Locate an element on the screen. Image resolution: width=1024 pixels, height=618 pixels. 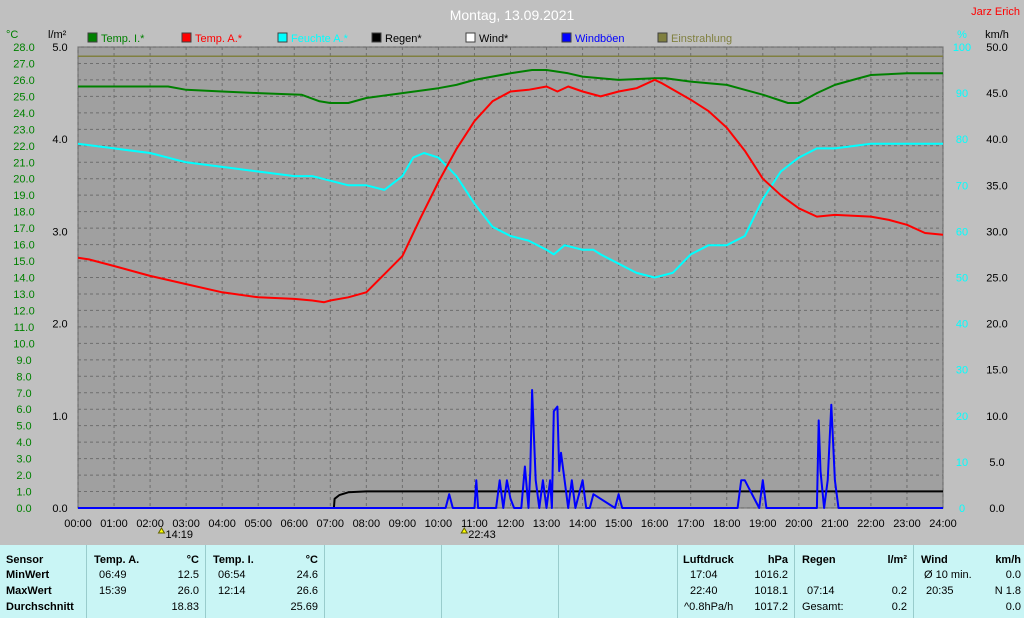
tick-label-temp: 5.0 is located at coordinates (23, 427).